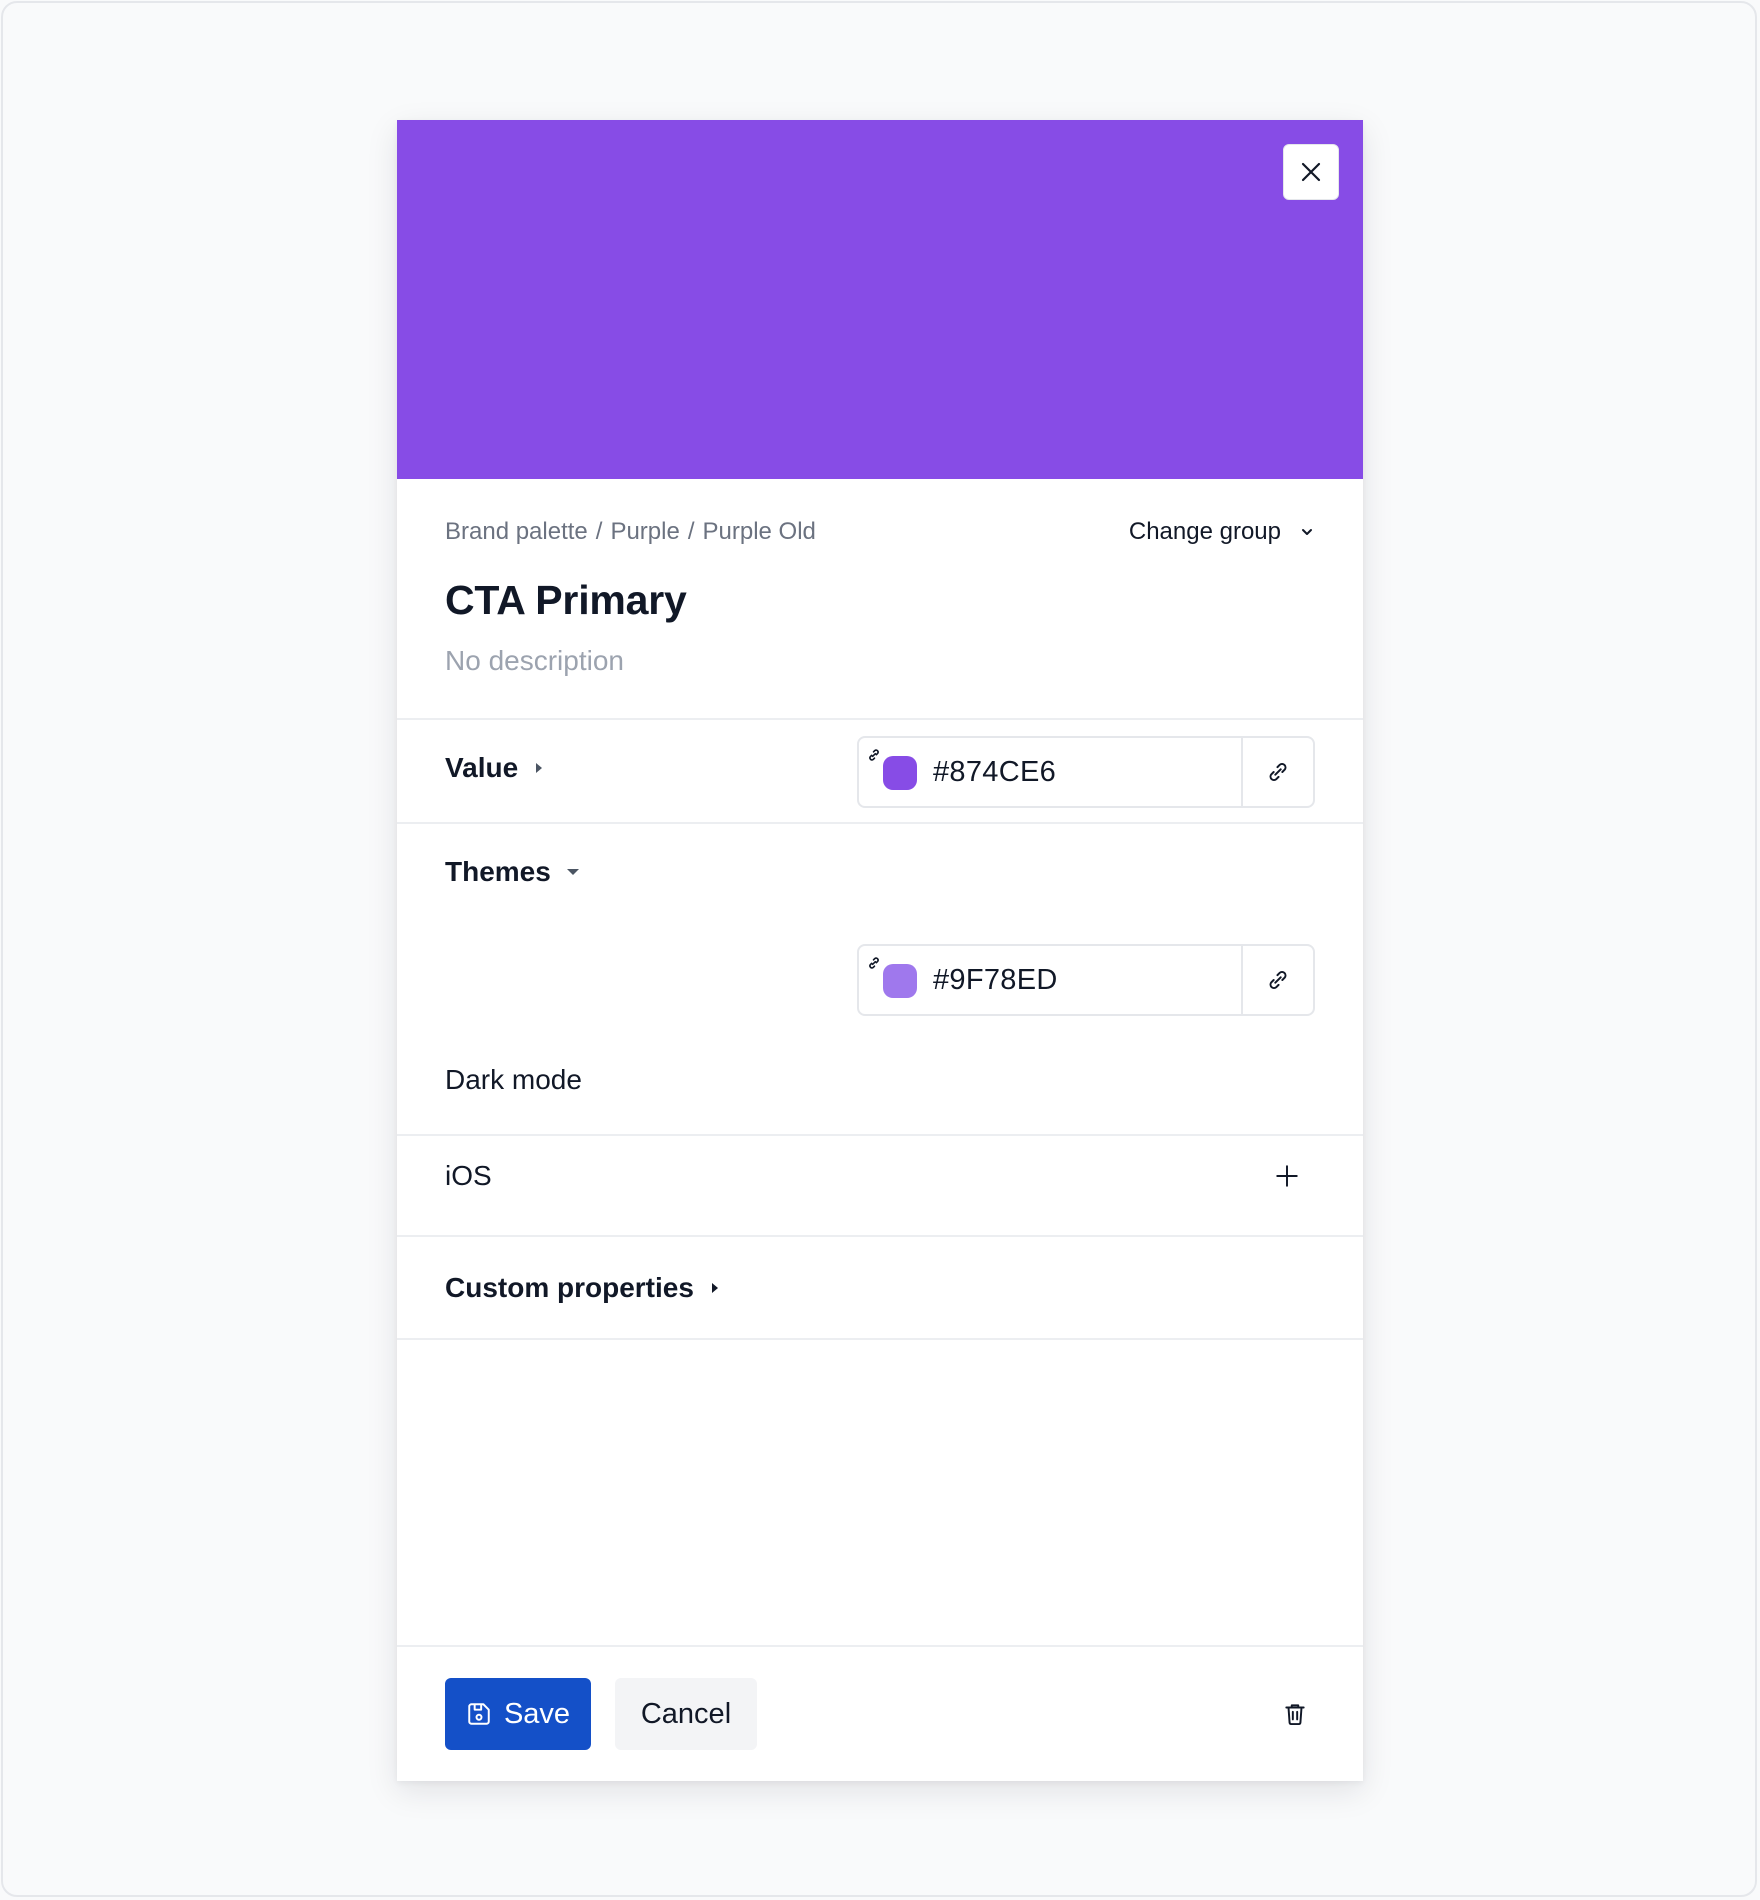 This screenshot has height=1900, width=1760. I want to click on cancel-label: Cancel, so click(686, 1713).